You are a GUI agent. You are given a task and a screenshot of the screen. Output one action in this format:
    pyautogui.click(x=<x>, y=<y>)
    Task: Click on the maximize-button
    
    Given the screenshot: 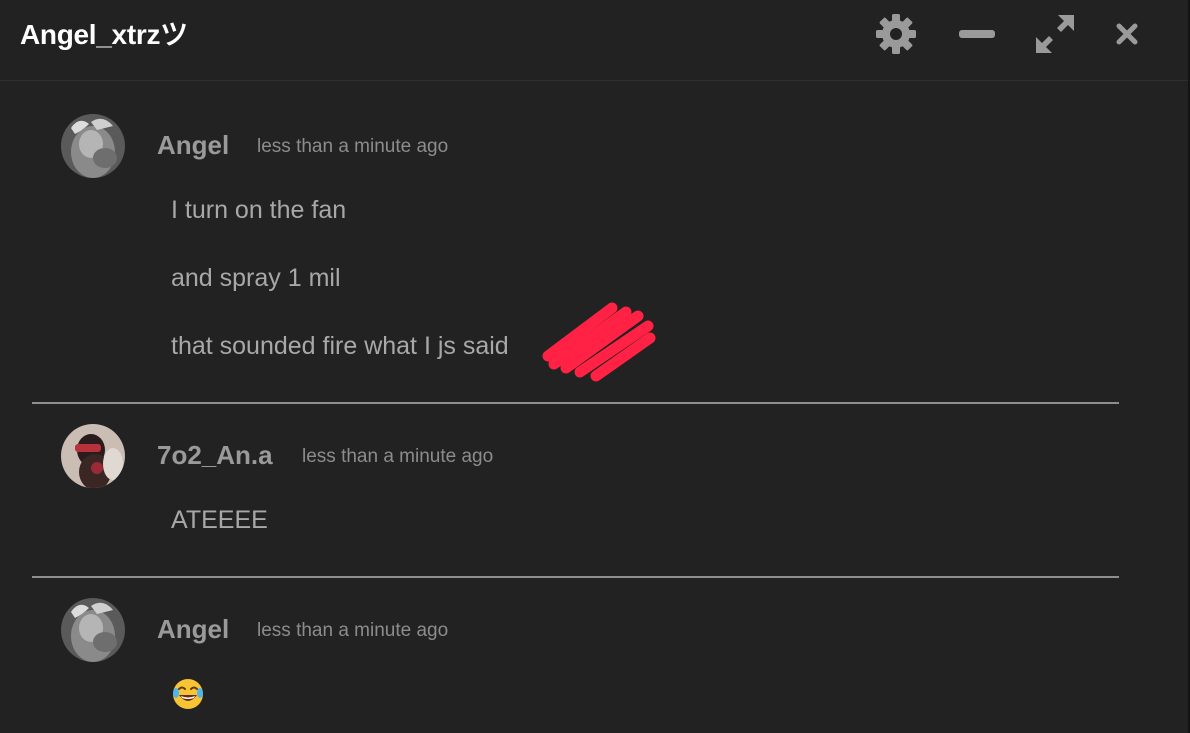 What is the action you would take?
    pyautogui.click(x=1055, y=34)
    